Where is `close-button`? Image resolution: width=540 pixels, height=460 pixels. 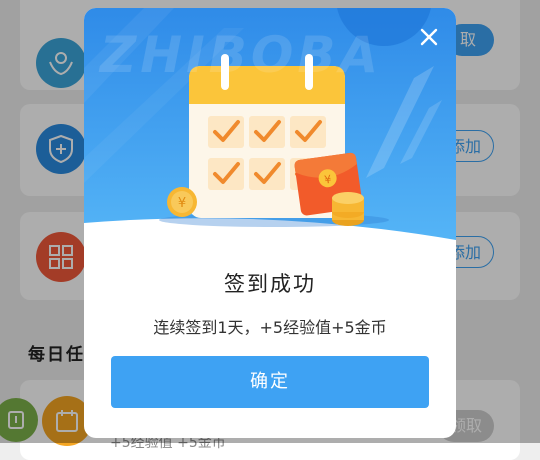 close-button is located at coordinates (429, 37).